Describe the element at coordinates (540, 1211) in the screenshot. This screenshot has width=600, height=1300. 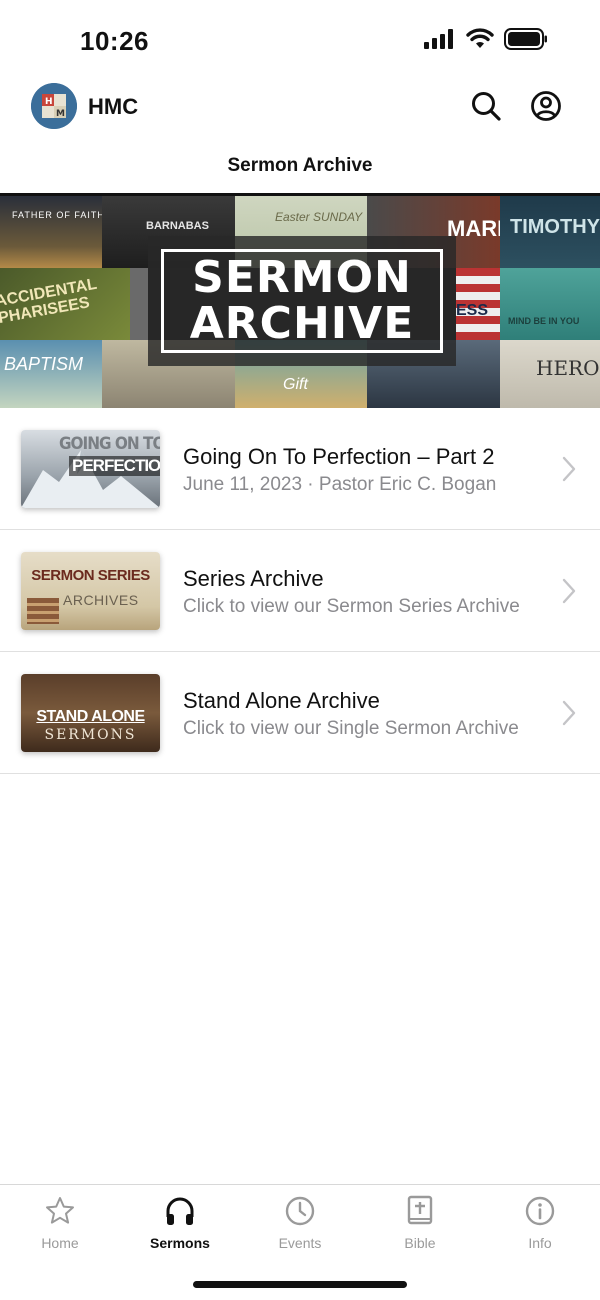
I see `info-icon` at that location.